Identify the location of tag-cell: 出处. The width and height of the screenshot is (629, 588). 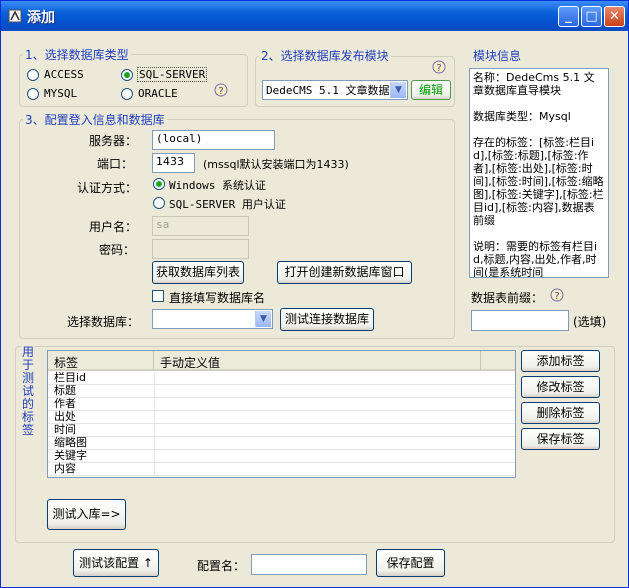
(65, 416).